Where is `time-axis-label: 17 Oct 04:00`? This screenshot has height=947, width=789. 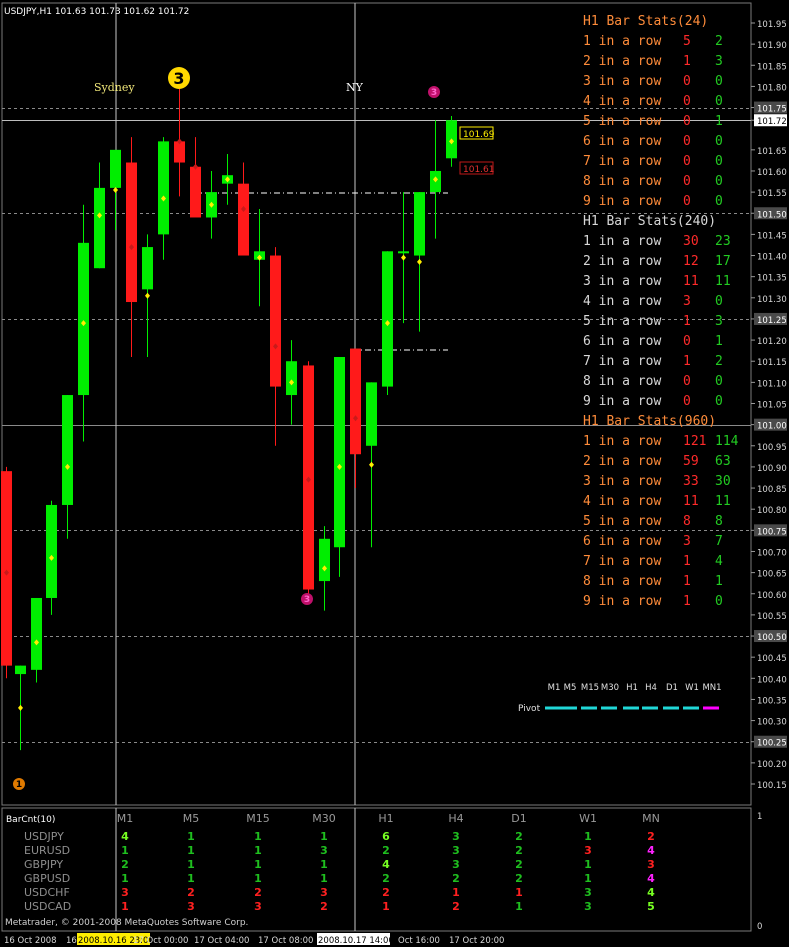 time-axis-label: 17 Oct 04:00 is located at coordinates (221, 941).